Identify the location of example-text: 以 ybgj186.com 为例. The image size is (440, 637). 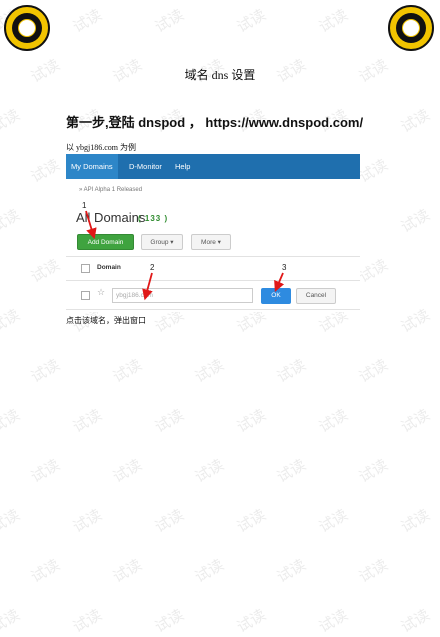
(101, 147).